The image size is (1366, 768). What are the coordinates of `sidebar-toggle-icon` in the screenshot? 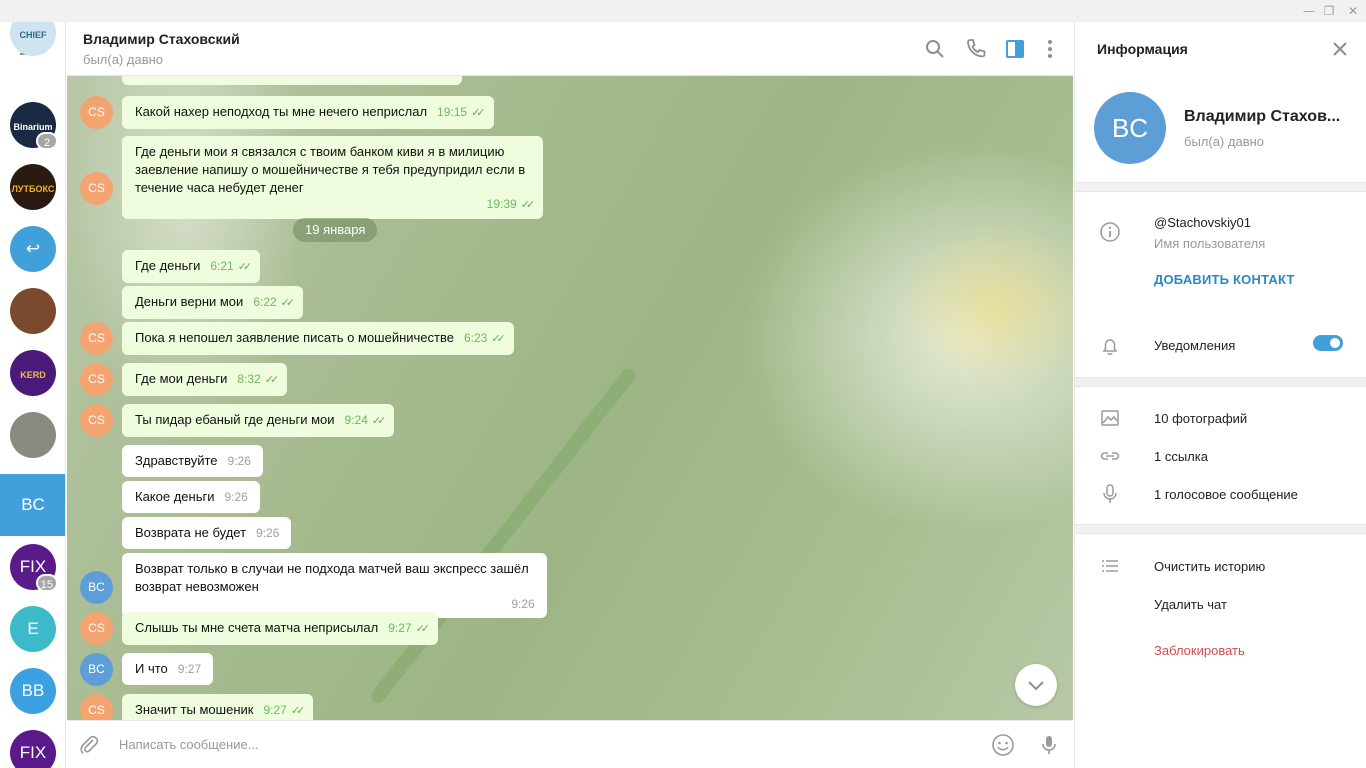 It's located at (1015, 49).